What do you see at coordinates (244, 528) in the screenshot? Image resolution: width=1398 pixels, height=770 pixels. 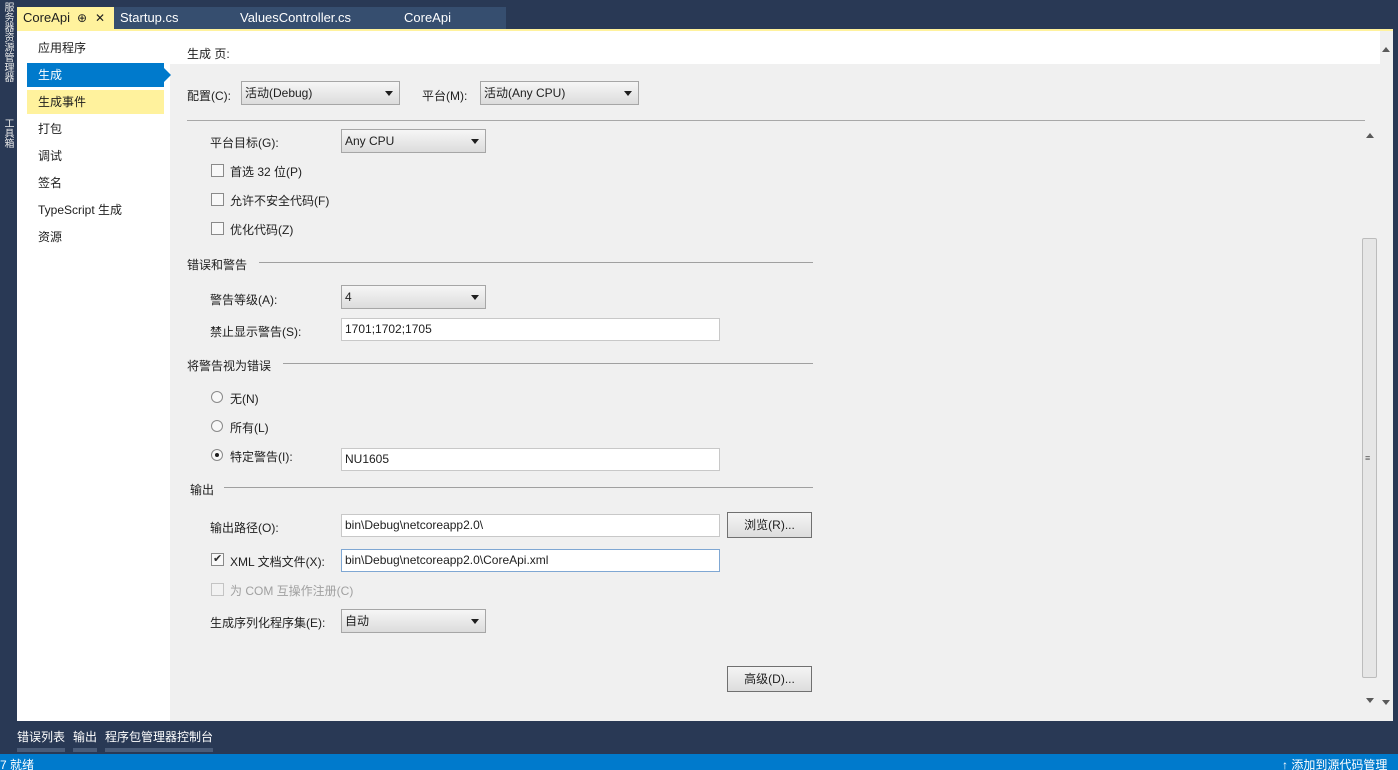 I see `output-path-label: 输出路径(O):` at bounding box center [244, 528].